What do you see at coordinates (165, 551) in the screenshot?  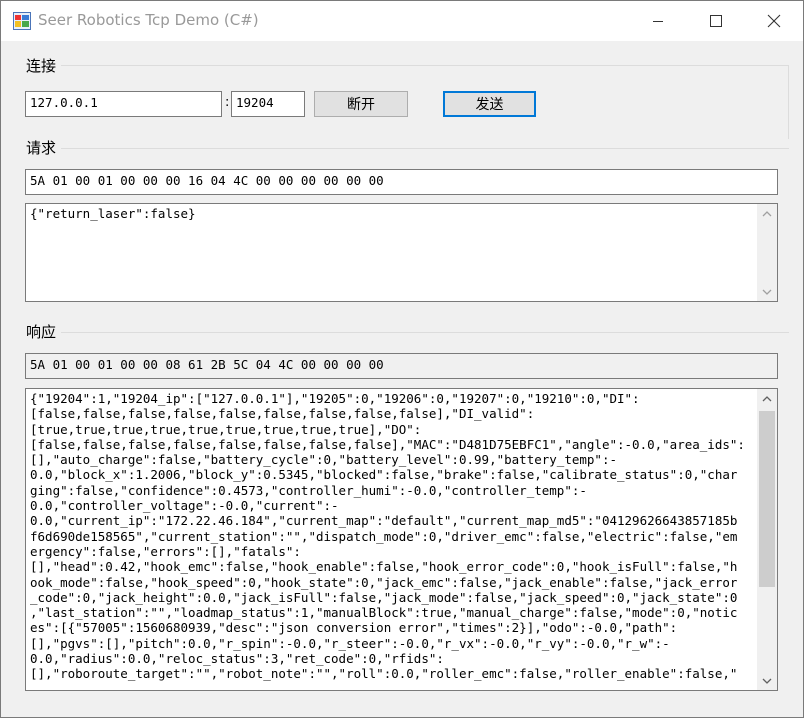 I see `response-line: ergency":false,"errors":[],"fatals":` at bounding box center [165, 551].